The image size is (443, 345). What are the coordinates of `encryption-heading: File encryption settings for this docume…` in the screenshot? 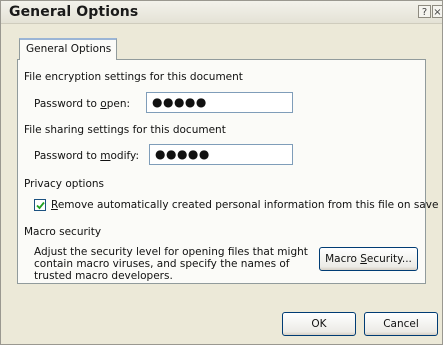 It's located at (133, 77).